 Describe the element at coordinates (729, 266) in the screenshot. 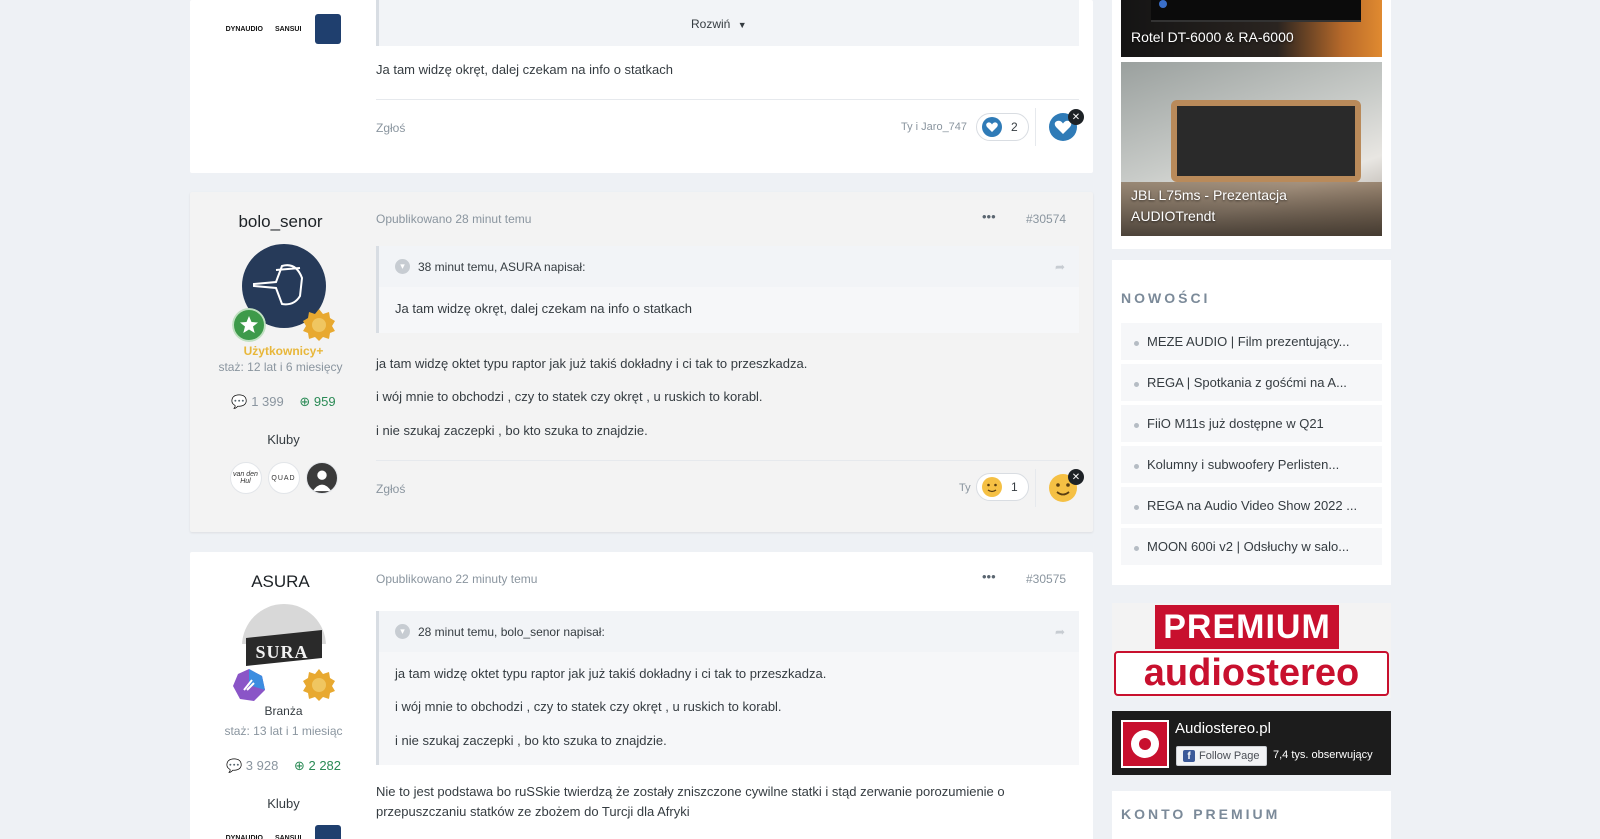

I see `quote-header: ▾ 38 minut temu, ASURA napisał: ➦` at that location.